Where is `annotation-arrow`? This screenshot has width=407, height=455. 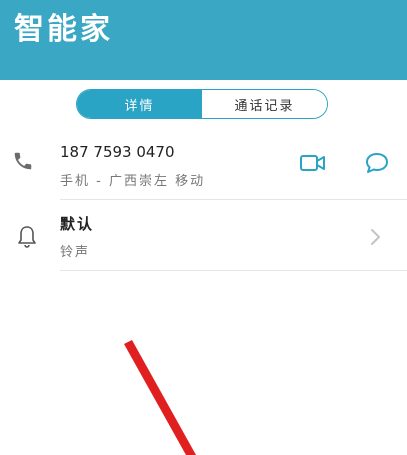 annotation-arrow is located at coordinates (160, 397).